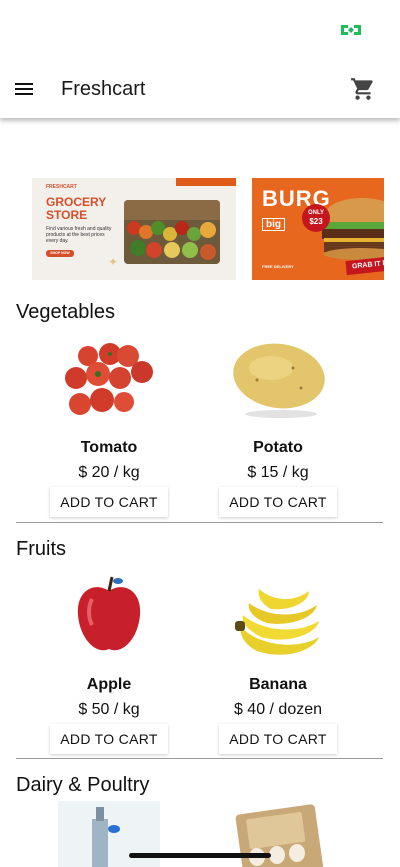 The image size is (400, 867). Describe the element at coordinates (113, 262) in the screenshot. I see `sparkle-icon: ✦` at that location.